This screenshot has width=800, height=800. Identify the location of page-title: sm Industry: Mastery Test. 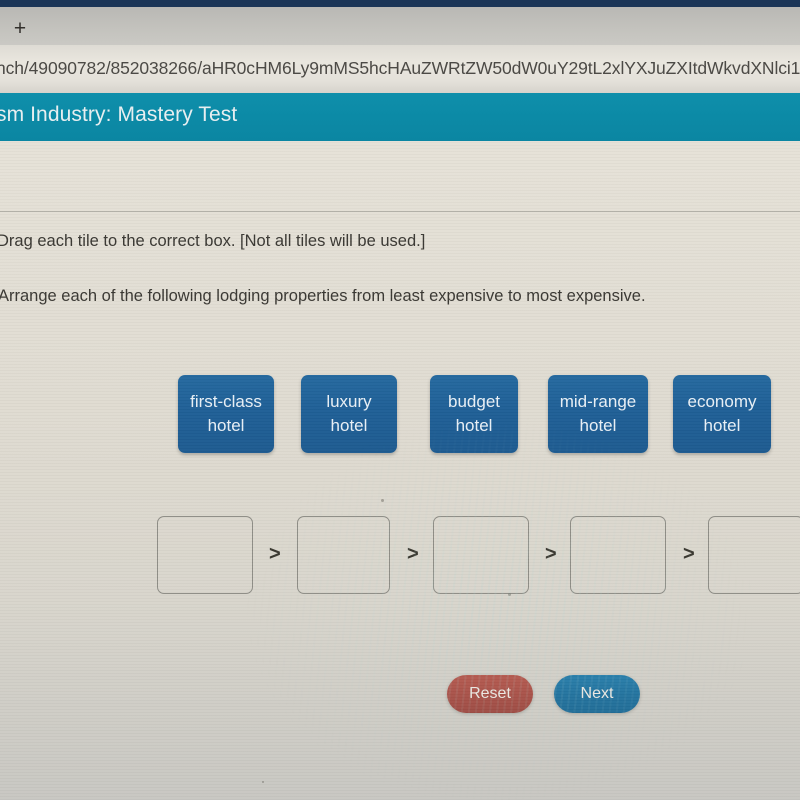
(119, 114).